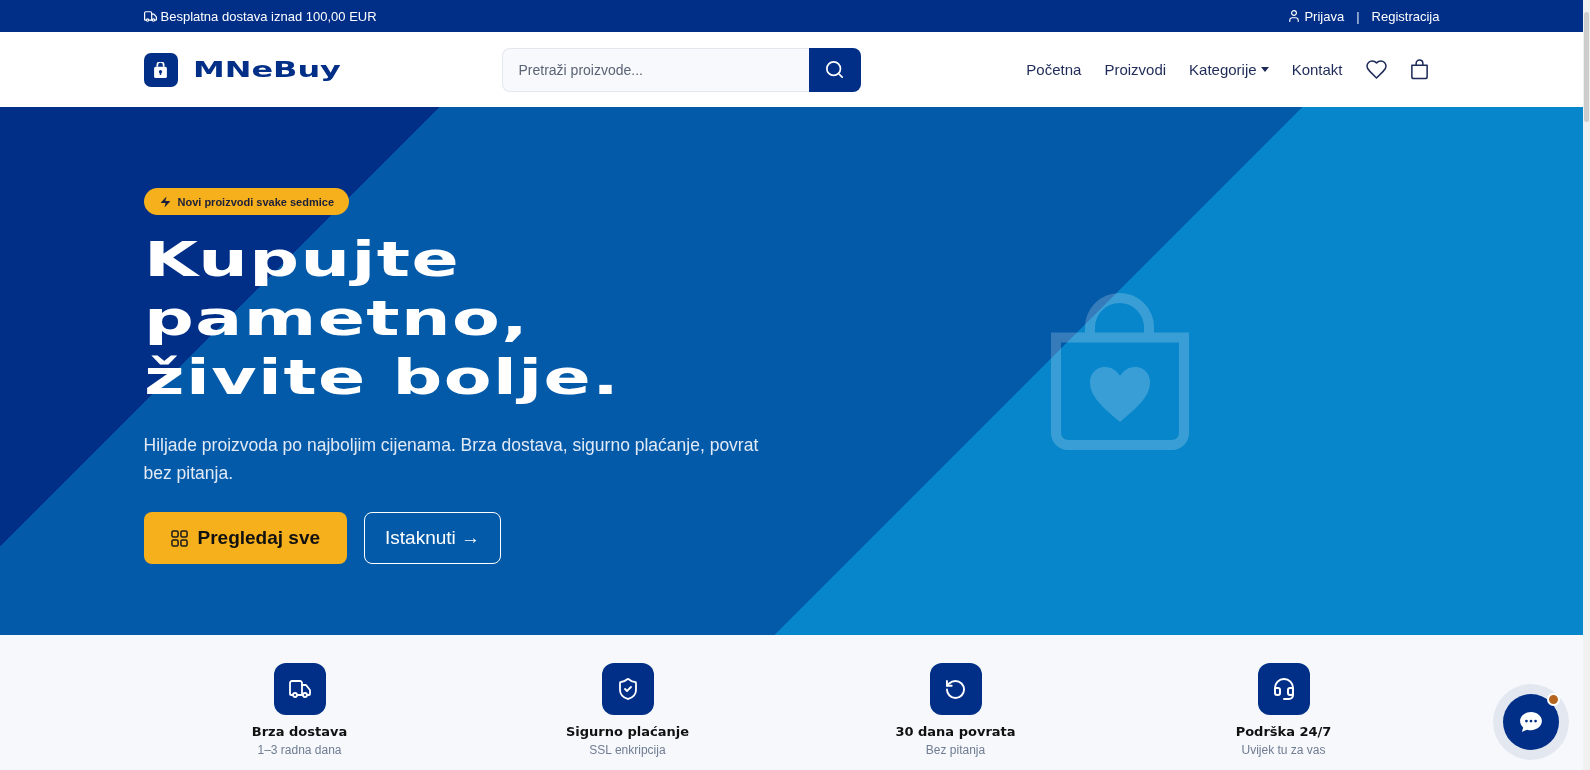 Image resolution: width=1590 pixels, height=770 pixels. What do you see at coordinates (1419, 69) in the screenshot?
I see `shopping-bag-icon` at bounding box center [1419, 69].